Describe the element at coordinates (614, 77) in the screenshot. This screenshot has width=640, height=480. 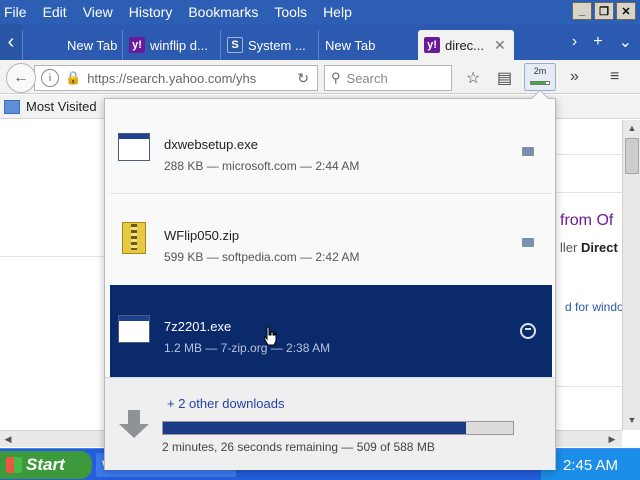
I see `hamburger-menu-icon: ≡` at that location.